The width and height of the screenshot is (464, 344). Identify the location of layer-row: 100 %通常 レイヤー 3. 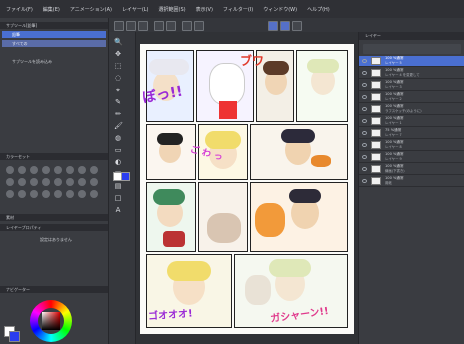
(411, 85).